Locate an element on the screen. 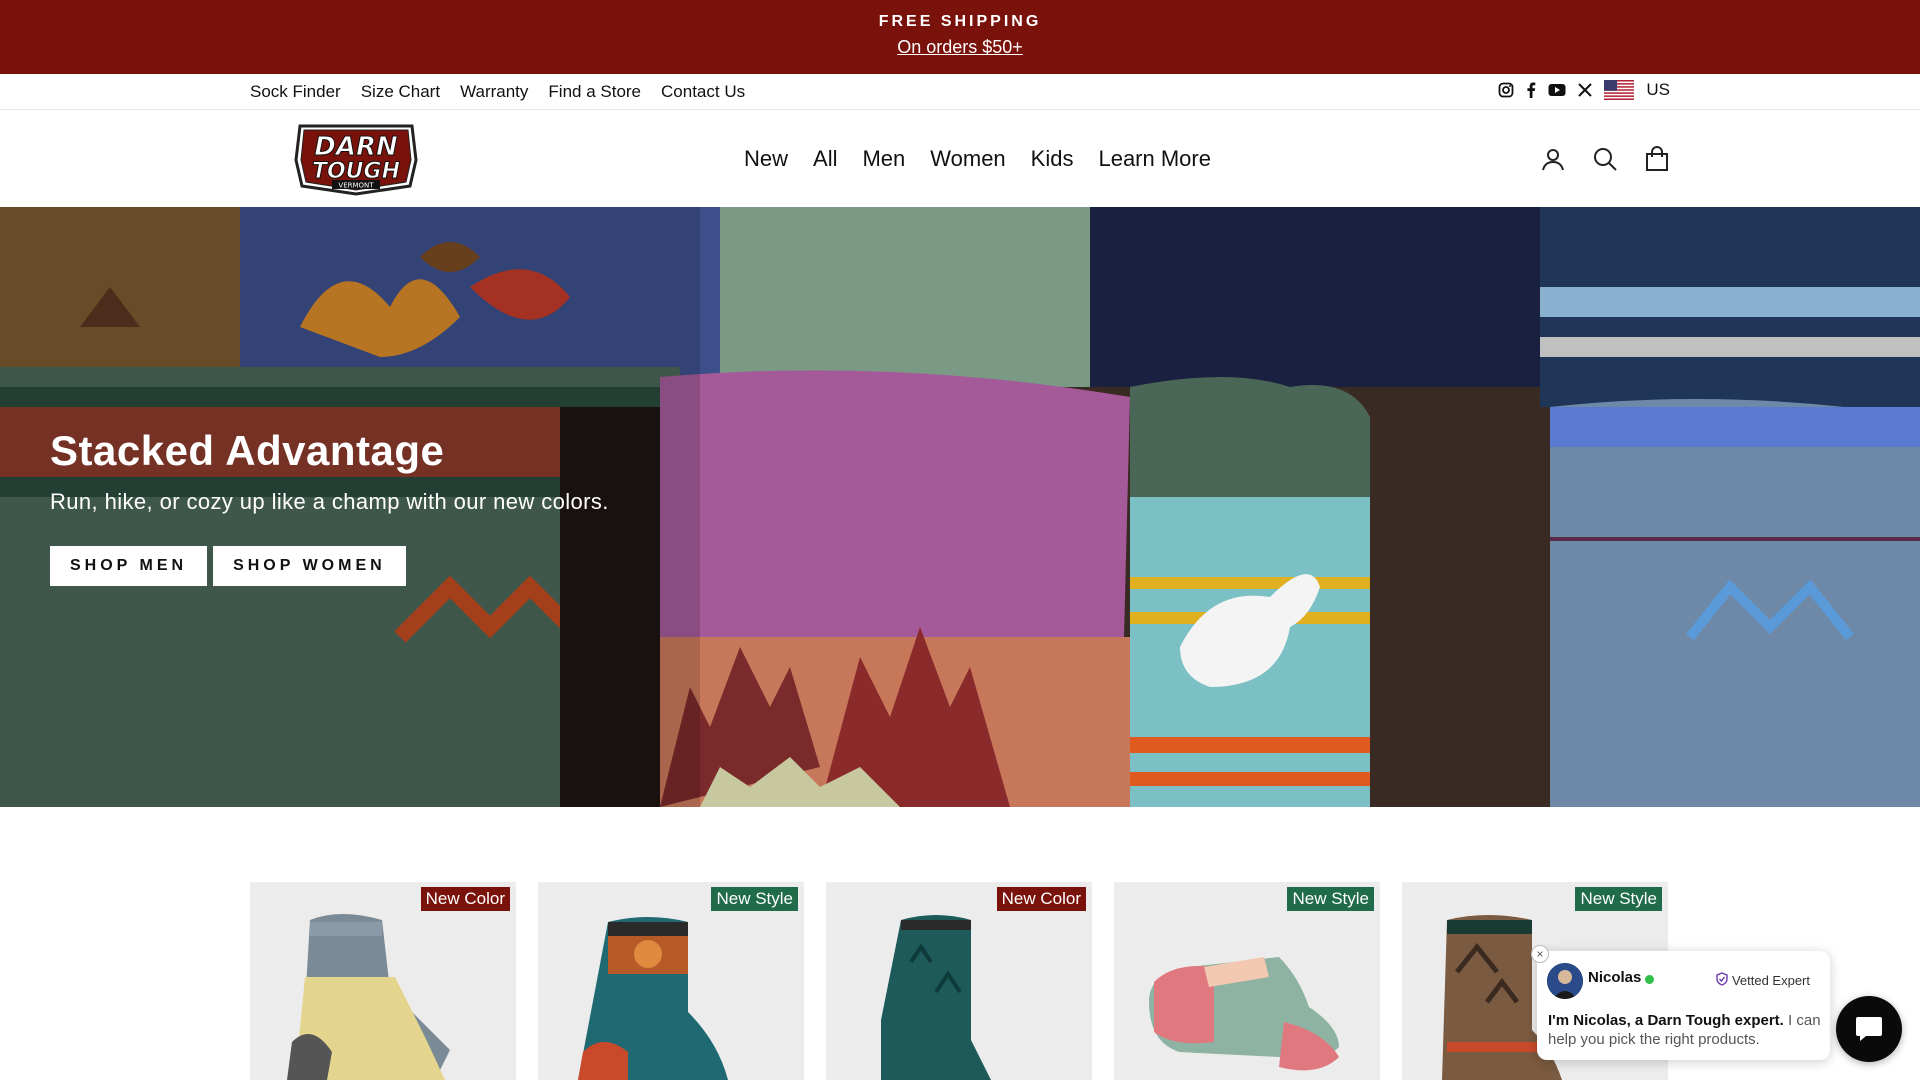 This screenshot has width=1920, height=1080. account-icon is located at coordinates (1553, 161).